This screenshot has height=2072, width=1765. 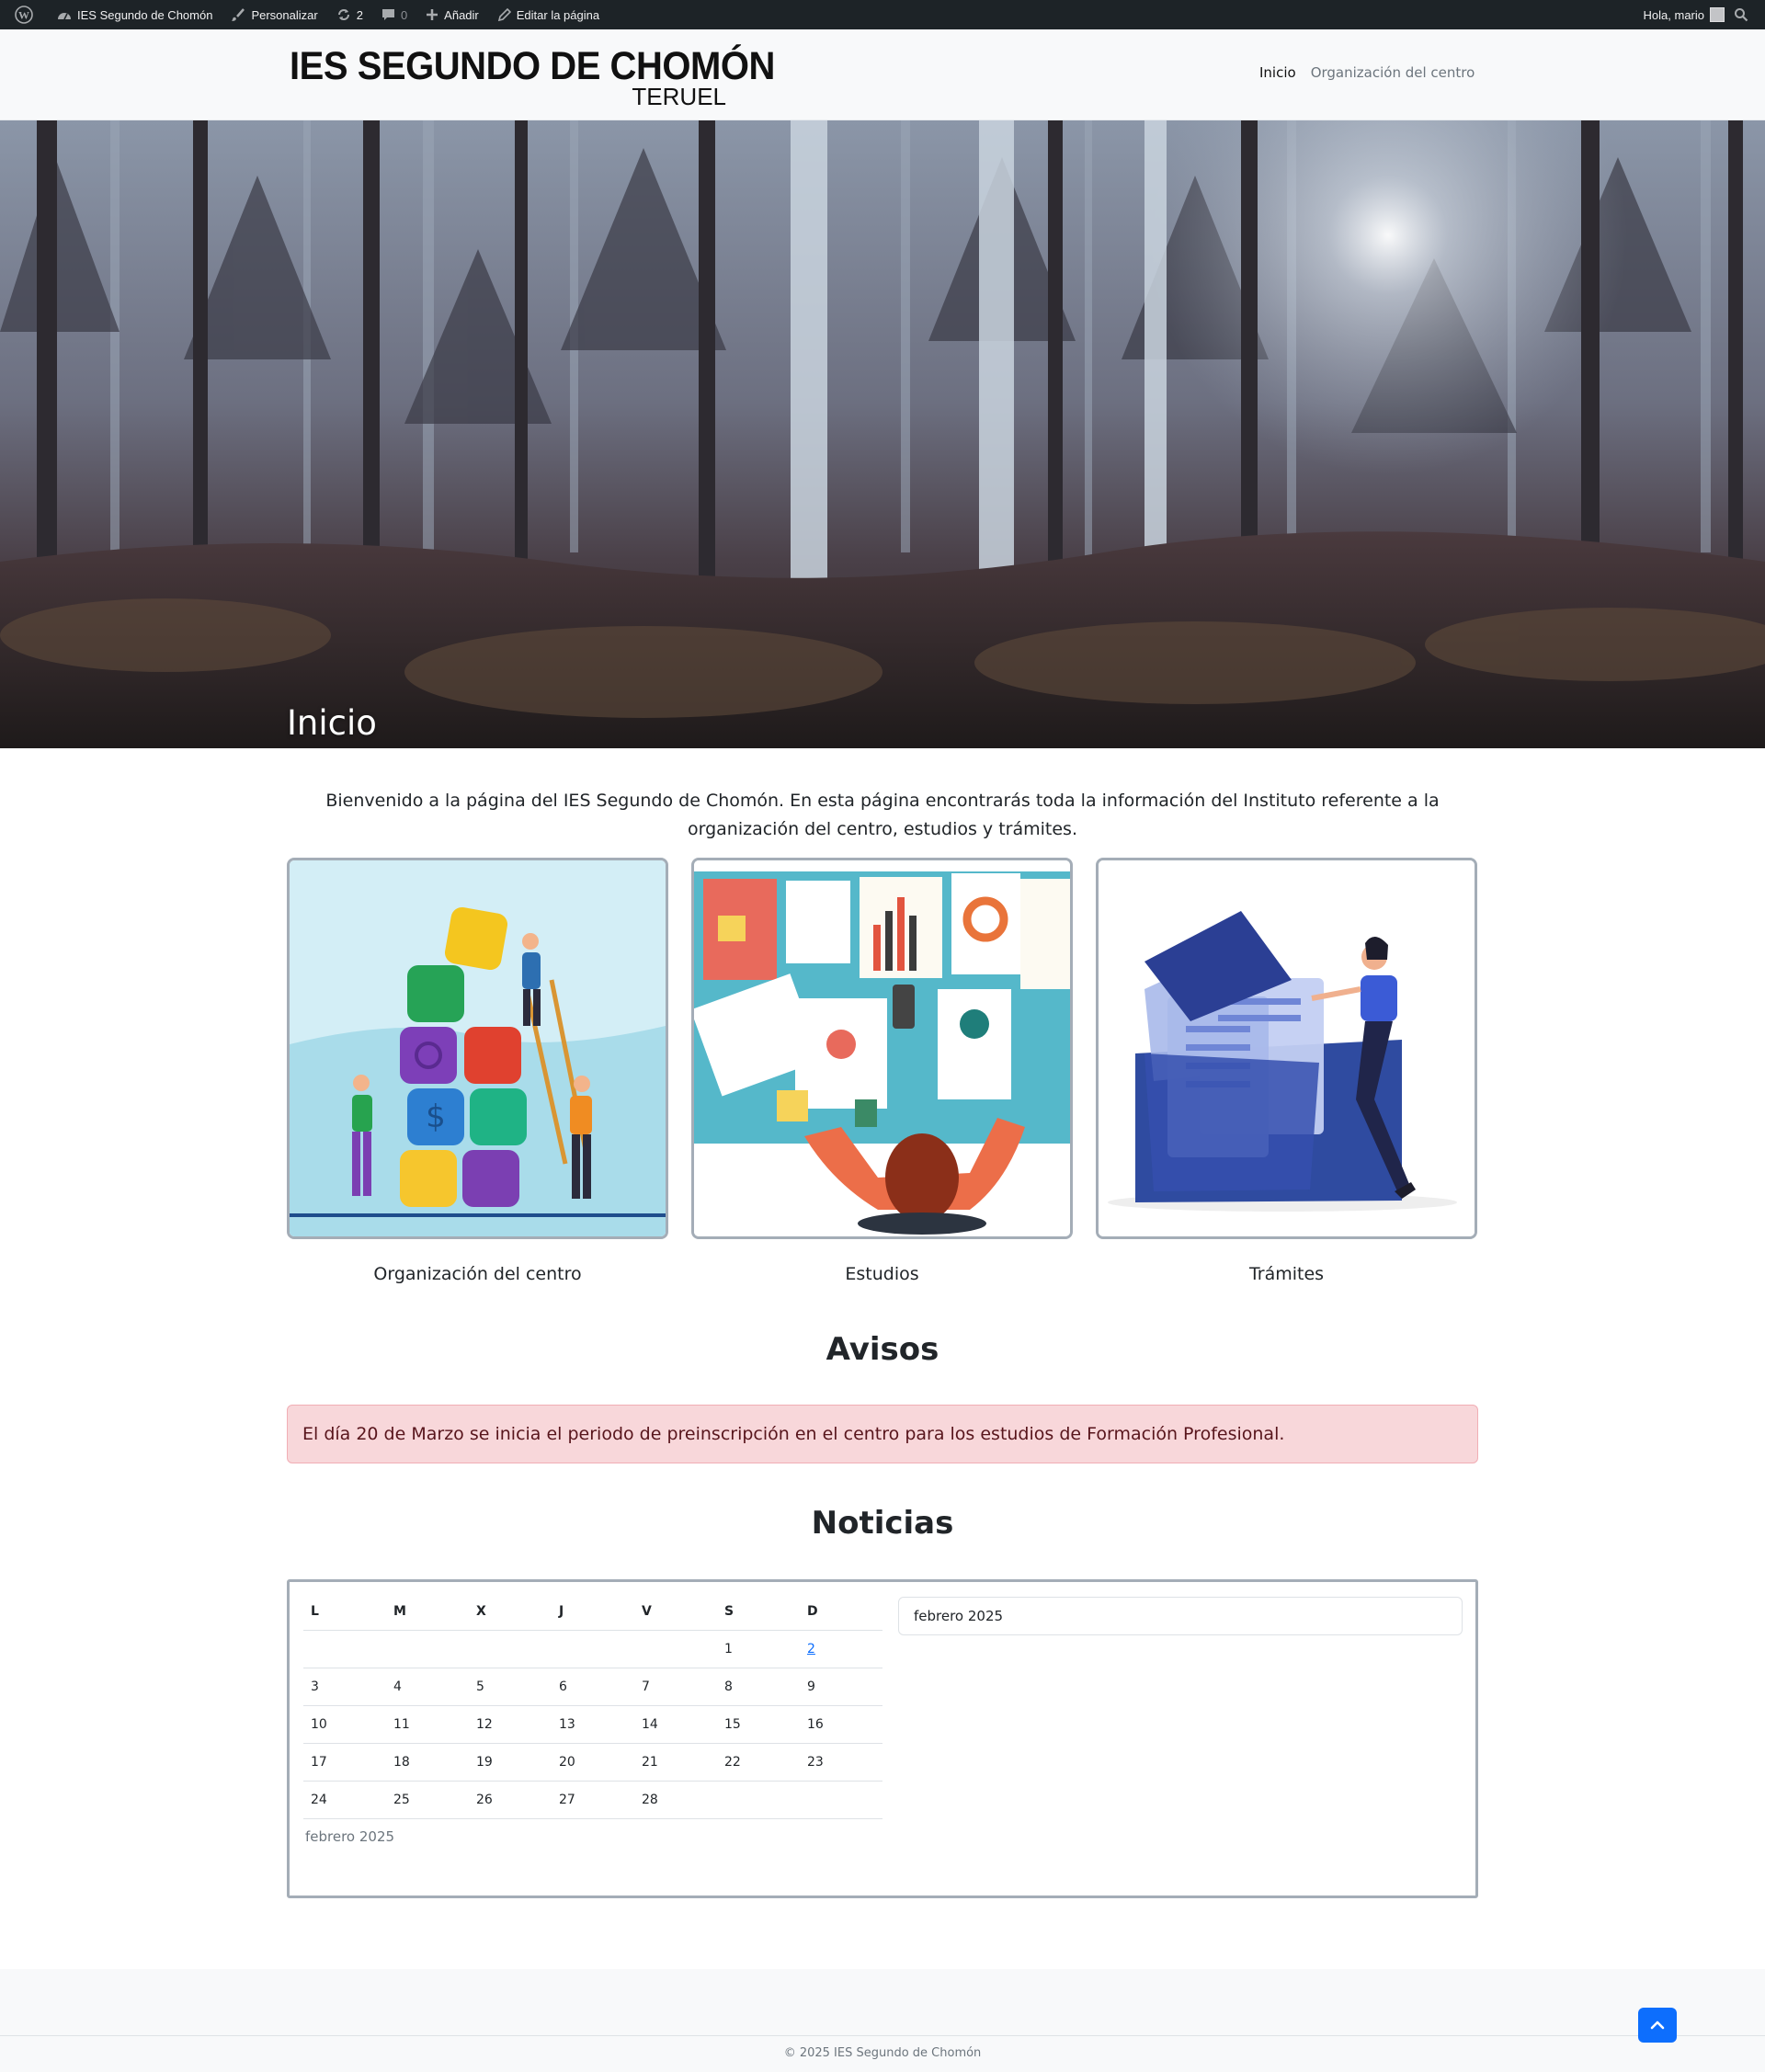 I want to click on svg-text: W, so click(x=24, y=15).